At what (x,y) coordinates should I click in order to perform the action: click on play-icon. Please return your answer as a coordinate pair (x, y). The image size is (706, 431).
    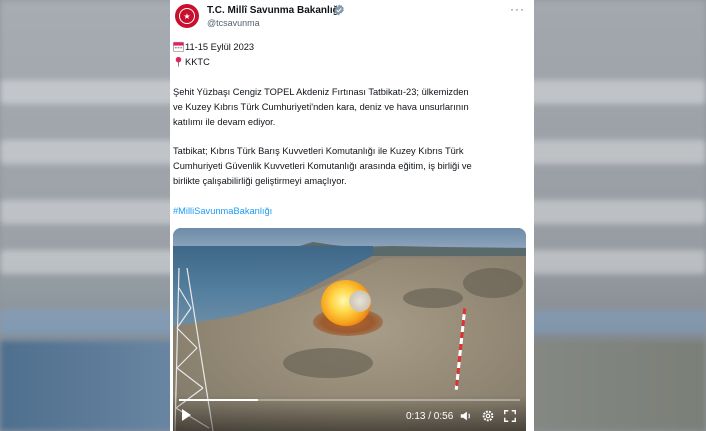
    Looking at the image, I should click on (186, 415).